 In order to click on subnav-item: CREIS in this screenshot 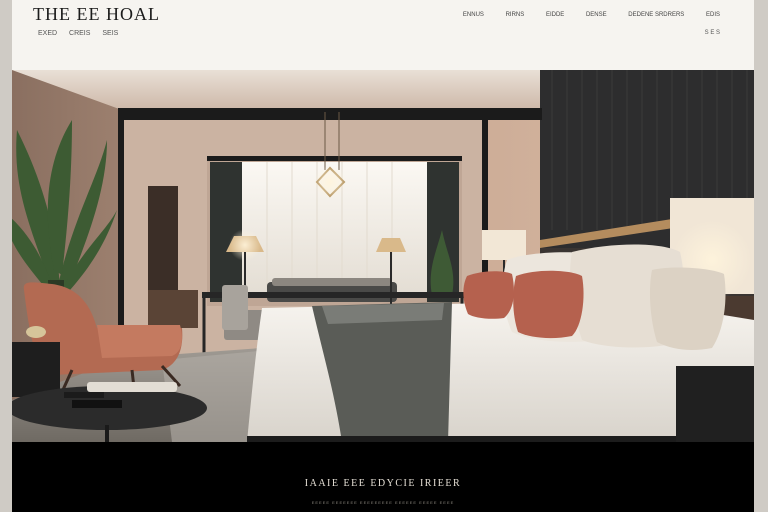, I will do `click(79, 33)`.